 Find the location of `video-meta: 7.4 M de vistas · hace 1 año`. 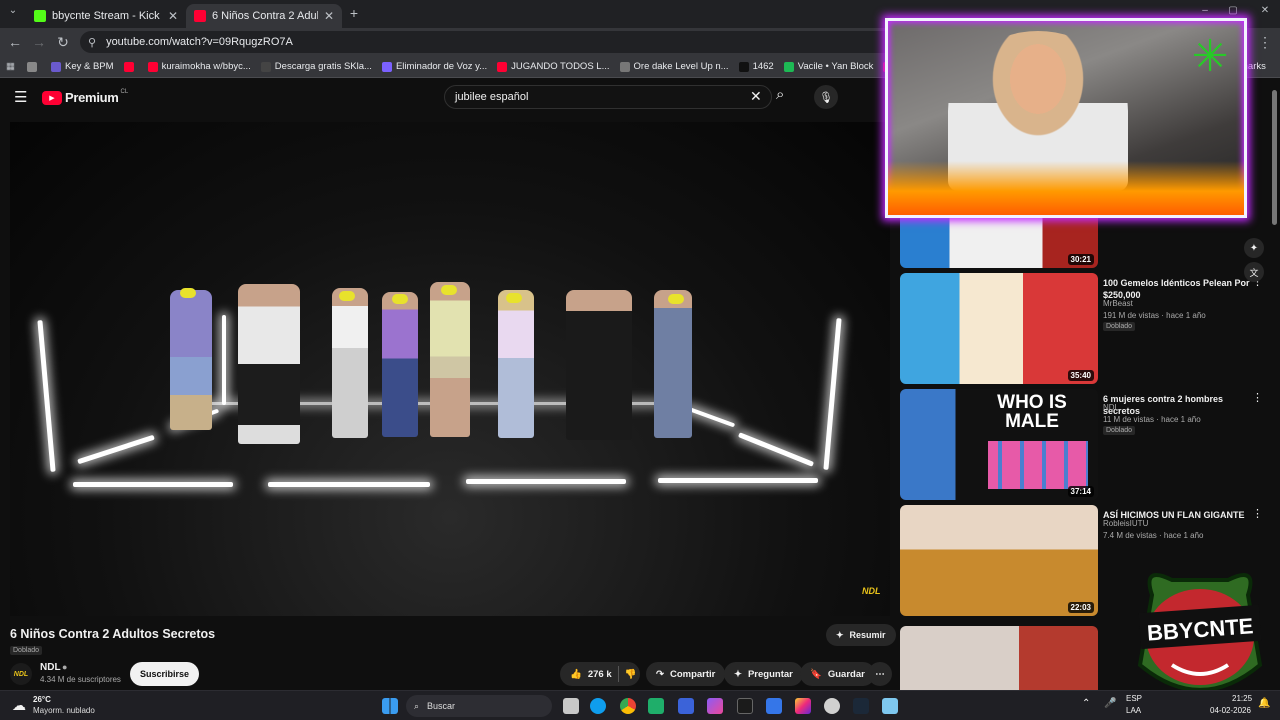

video-meta: 7.4 M de vistas · hace 1 año is located at coordinates (1153, 535).